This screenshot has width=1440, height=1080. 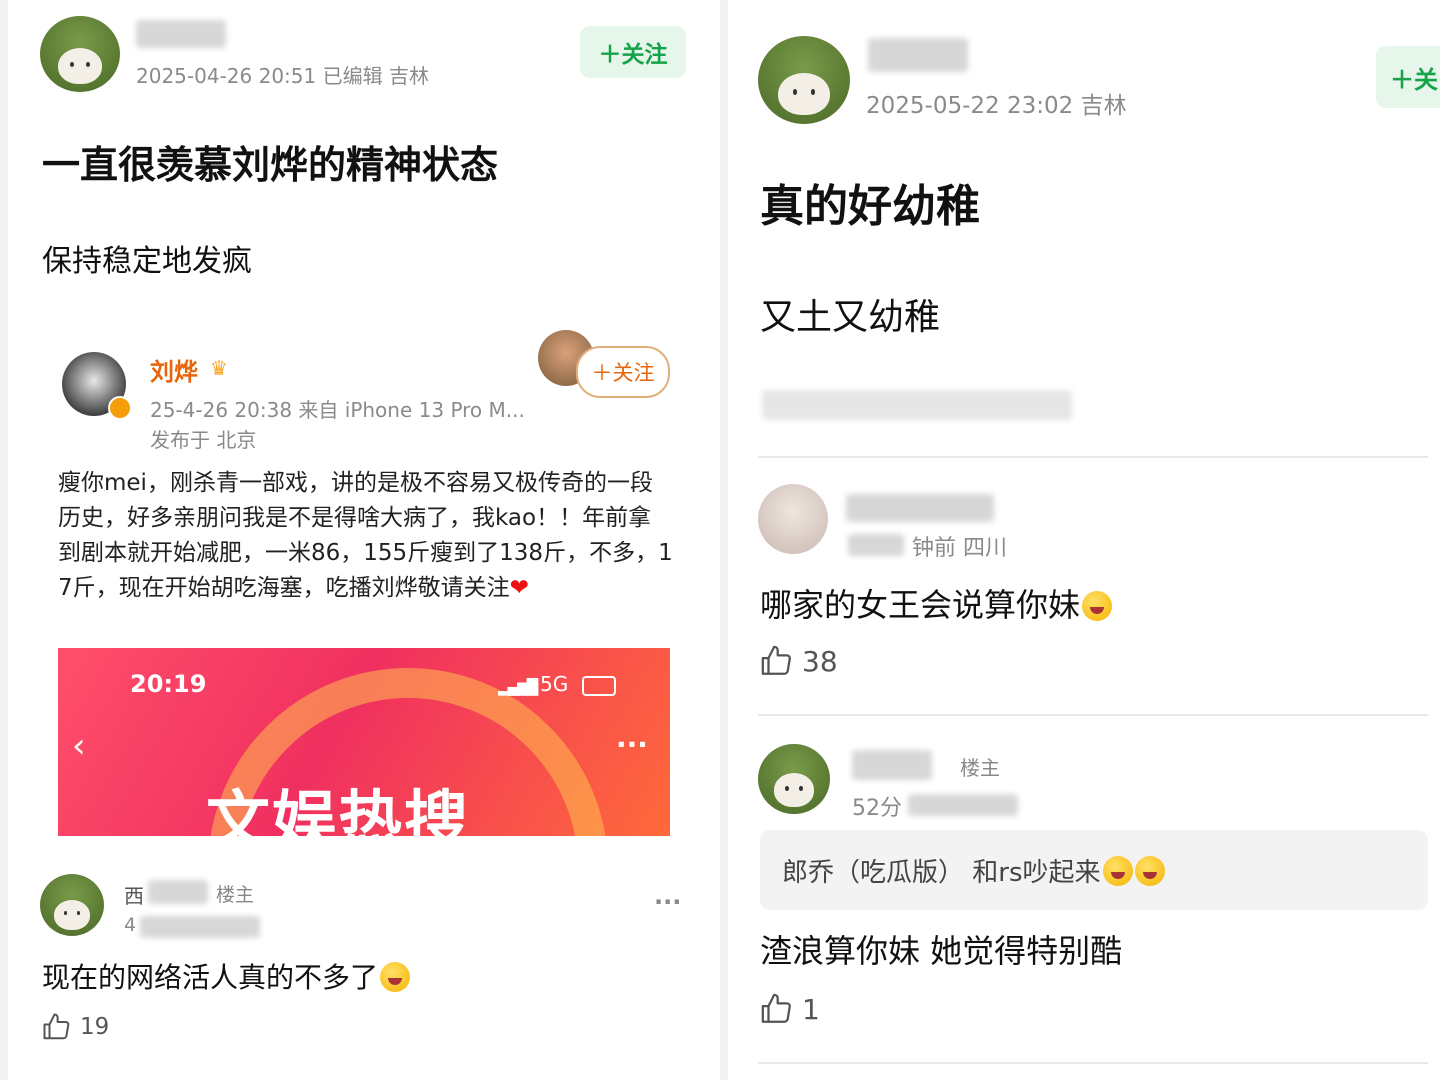 I want to click on verified-badge-icon, so click(x=120, y=408).